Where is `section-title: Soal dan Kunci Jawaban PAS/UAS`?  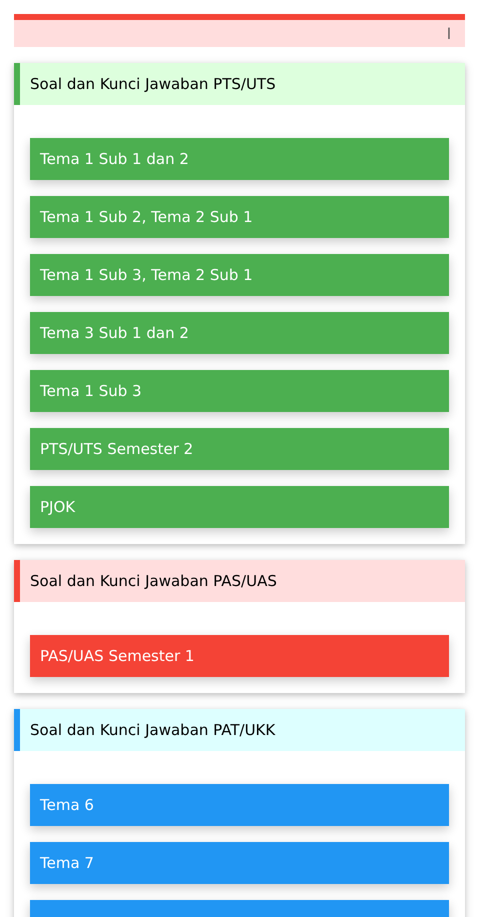 section-title: Soal dan Kunci Jawaban PAS/UAS is located at coordinates (153, 581).